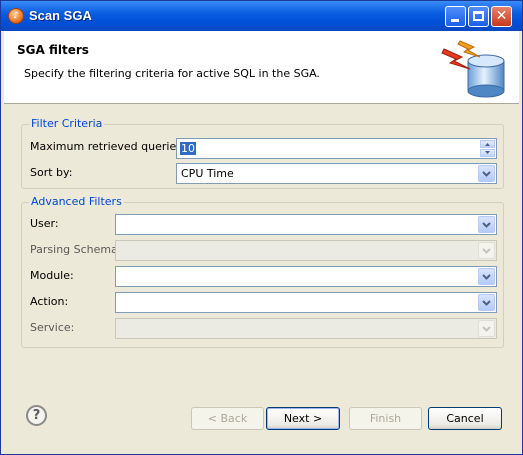 The image size is (523, 455). Describe the element at coordinates (473, 69) in the screenshot. I see `sga-database-icon` at that location.